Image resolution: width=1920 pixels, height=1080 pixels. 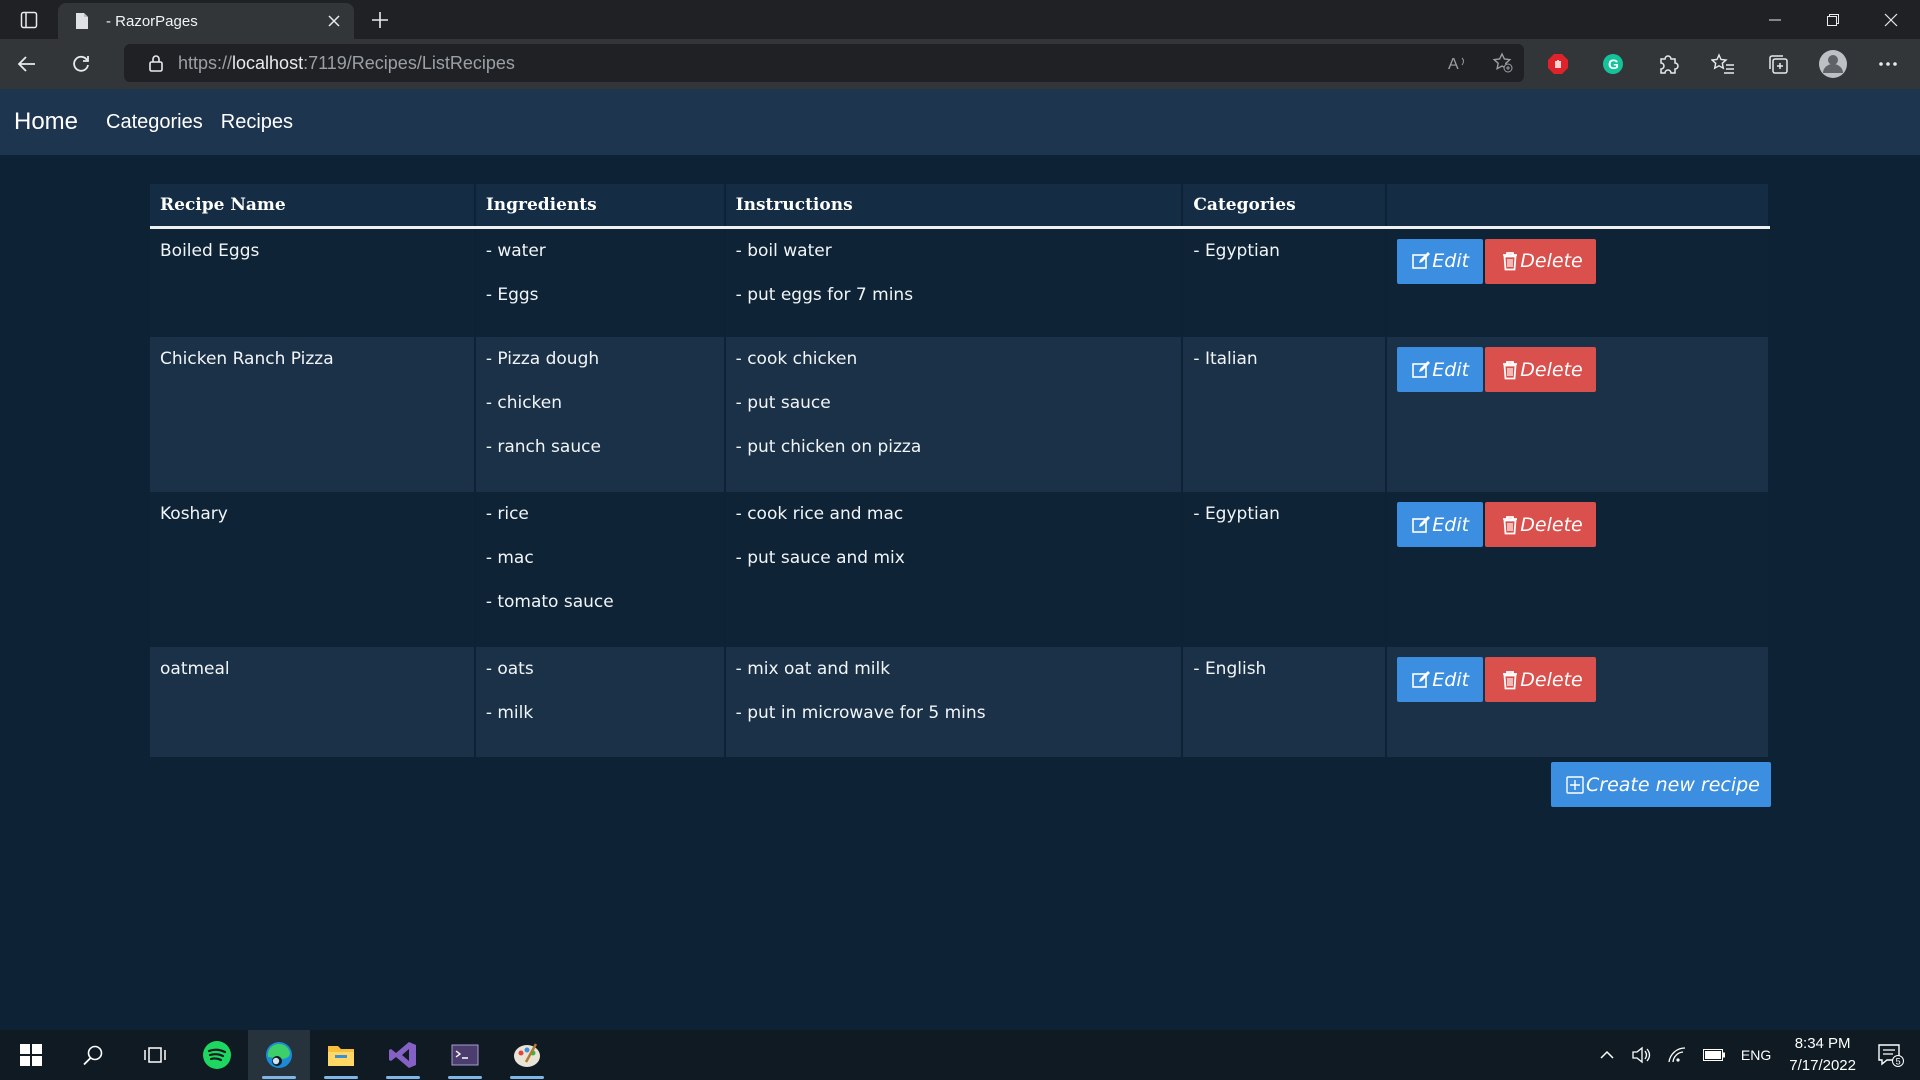 I want to click on instructions-item: - put sauce and mix, so click(x=820, y=558).